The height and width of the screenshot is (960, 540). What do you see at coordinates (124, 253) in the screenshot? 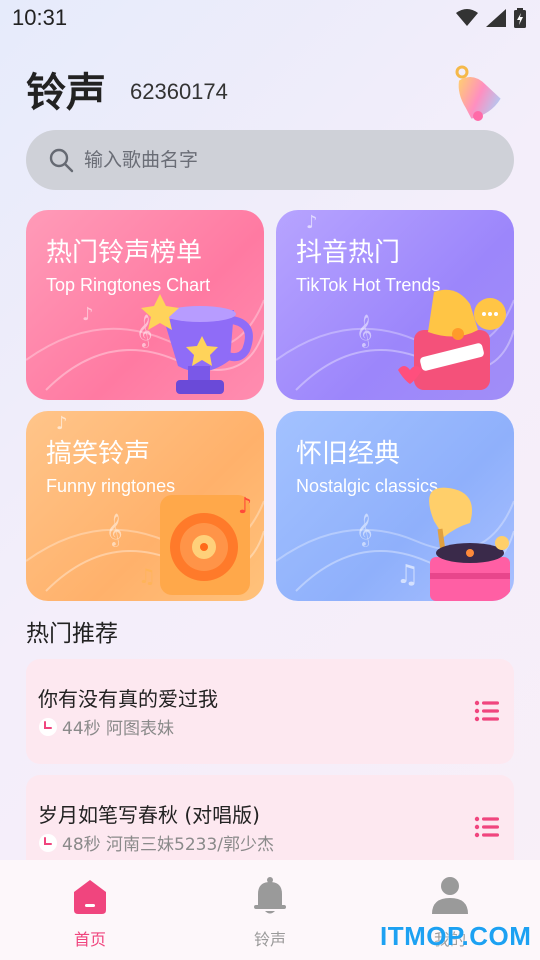
I see `card-title: 热门铃声榜单` at bounding box center [124, 253].